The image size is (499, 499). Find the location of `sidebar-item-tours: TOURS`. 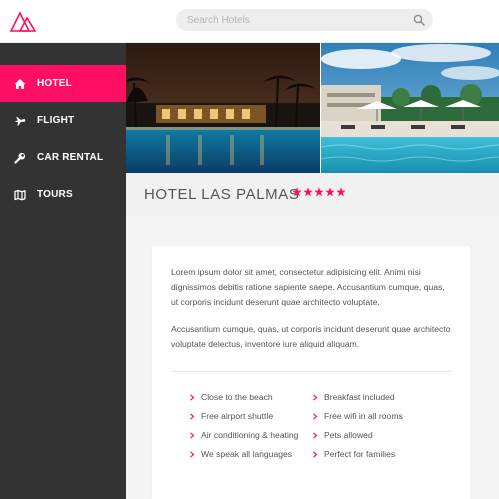

sidebar-item-tours: TOURS is located at coordinates (63, 194).